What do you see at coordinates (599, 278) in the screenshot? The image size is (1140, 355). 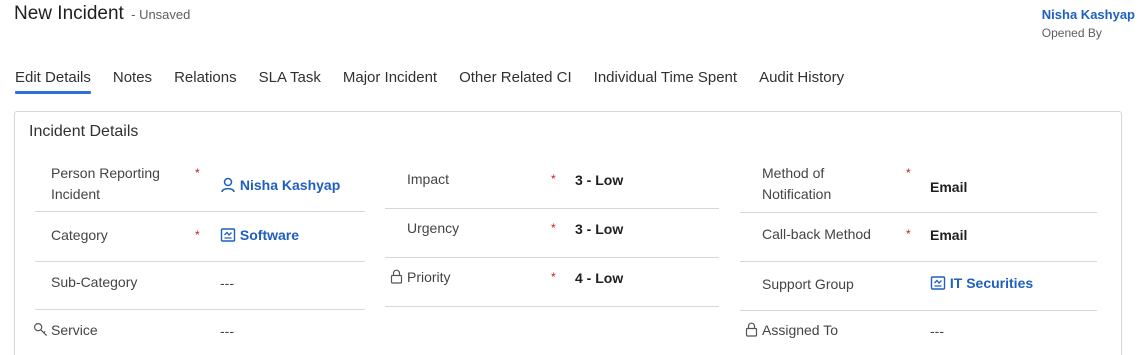 I see `priority-value: 4 - Low` at bounding box center [599, 278].